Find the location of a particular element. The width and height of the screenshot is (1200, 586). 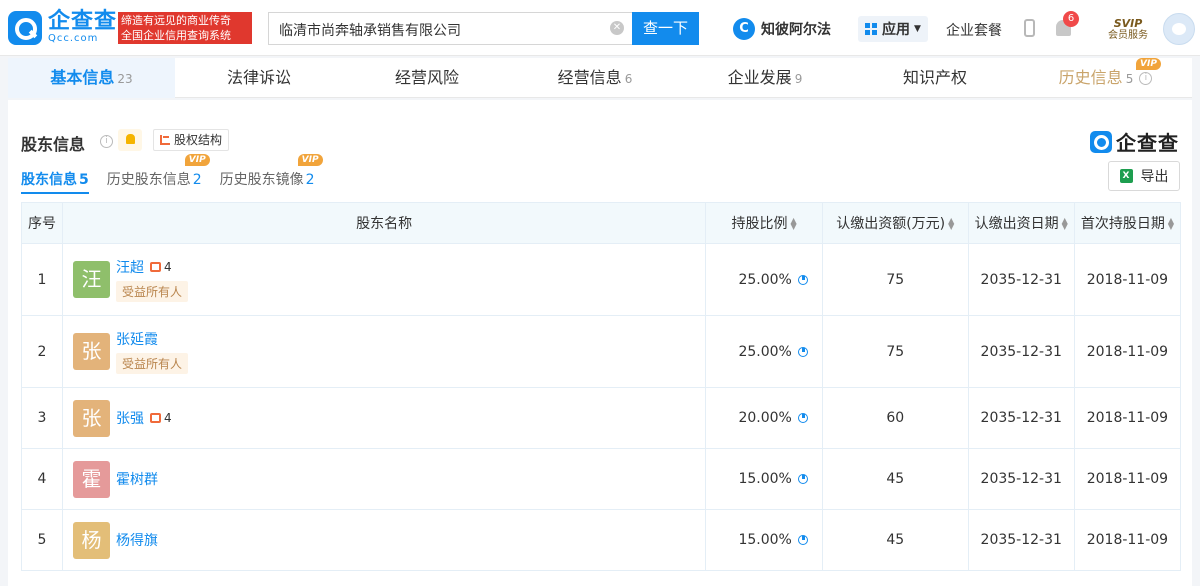

tab-operating-info: 经营信息 6 is located at coordinates (595, 78).